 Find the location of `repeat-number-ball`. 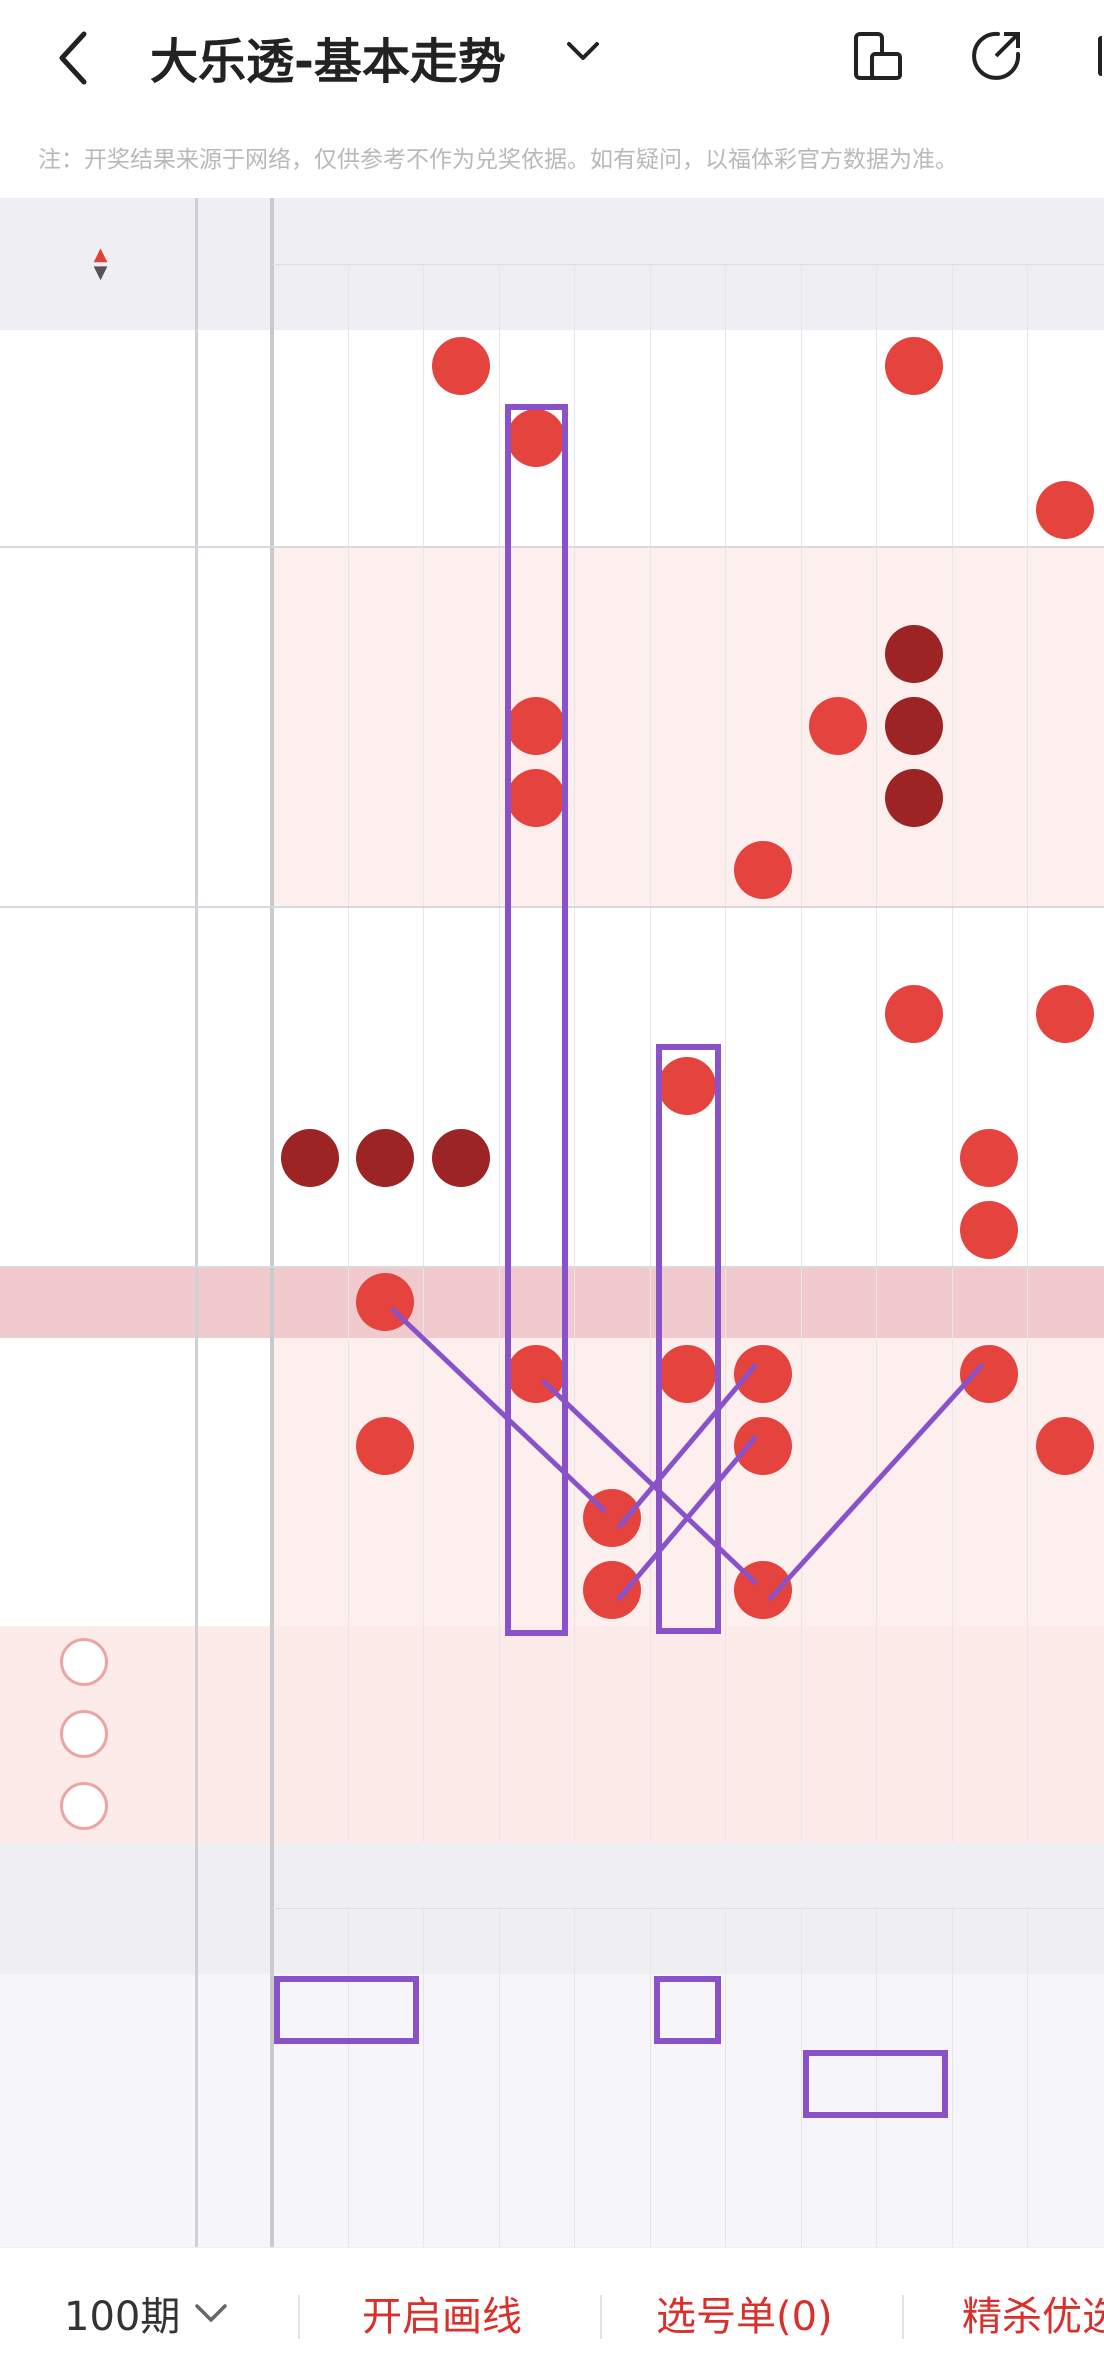

repeat-number-ball is located at coordinates (460, 1158).